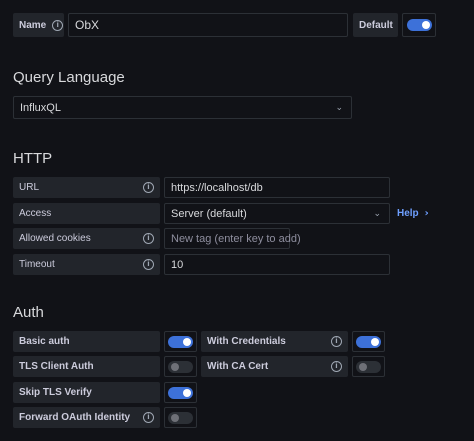 Image resolution: width=474 pixels, height=441 pixels. What do you see at coordinates (86, 392) in the screenshot?
I see `skip-tls-verify-label: Skip TLS Verify` at bounding box center [86, 392].